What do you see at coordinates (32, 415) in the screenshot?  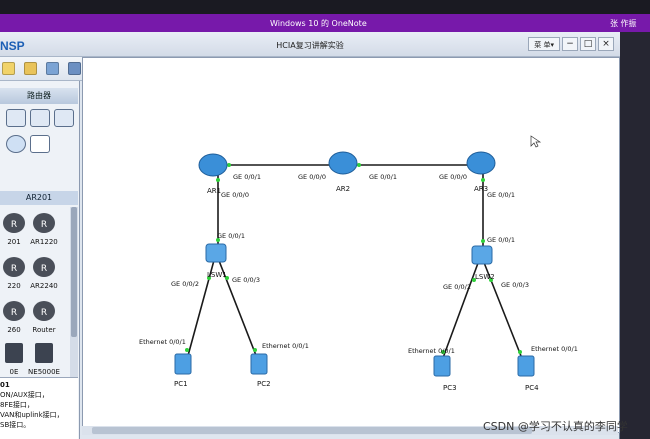 I see `desc-line: VAN和uplink接口，` at bounding box center [32, 415].